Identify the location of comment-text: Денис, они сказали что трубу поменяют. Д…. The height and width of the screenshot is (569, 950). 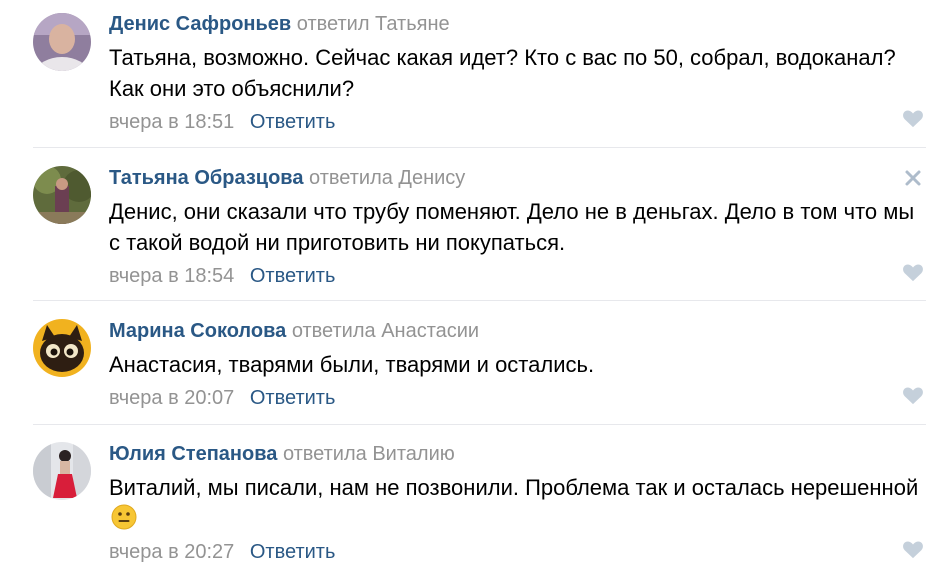
(512, 227).